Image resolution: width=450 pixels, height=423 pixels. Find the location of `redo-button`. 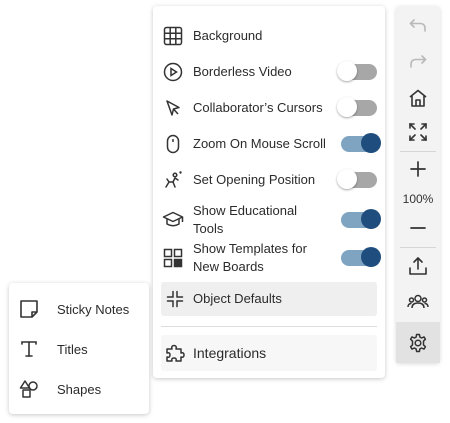

redo-button is located at coordinates (418, 62).